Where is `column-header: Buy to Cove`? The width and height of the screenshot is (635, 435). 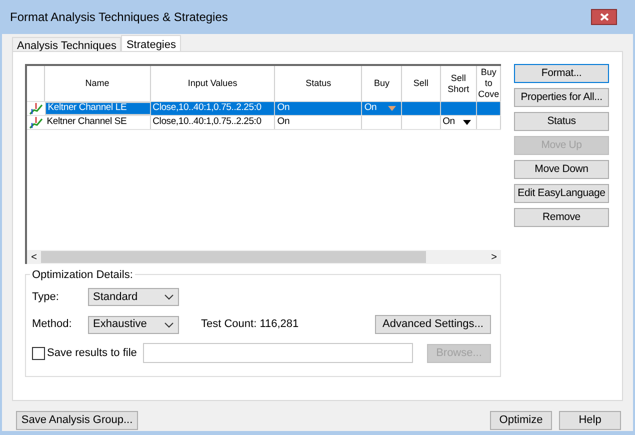 column-header: Buy to Cove is located at coordinates (489, 83).